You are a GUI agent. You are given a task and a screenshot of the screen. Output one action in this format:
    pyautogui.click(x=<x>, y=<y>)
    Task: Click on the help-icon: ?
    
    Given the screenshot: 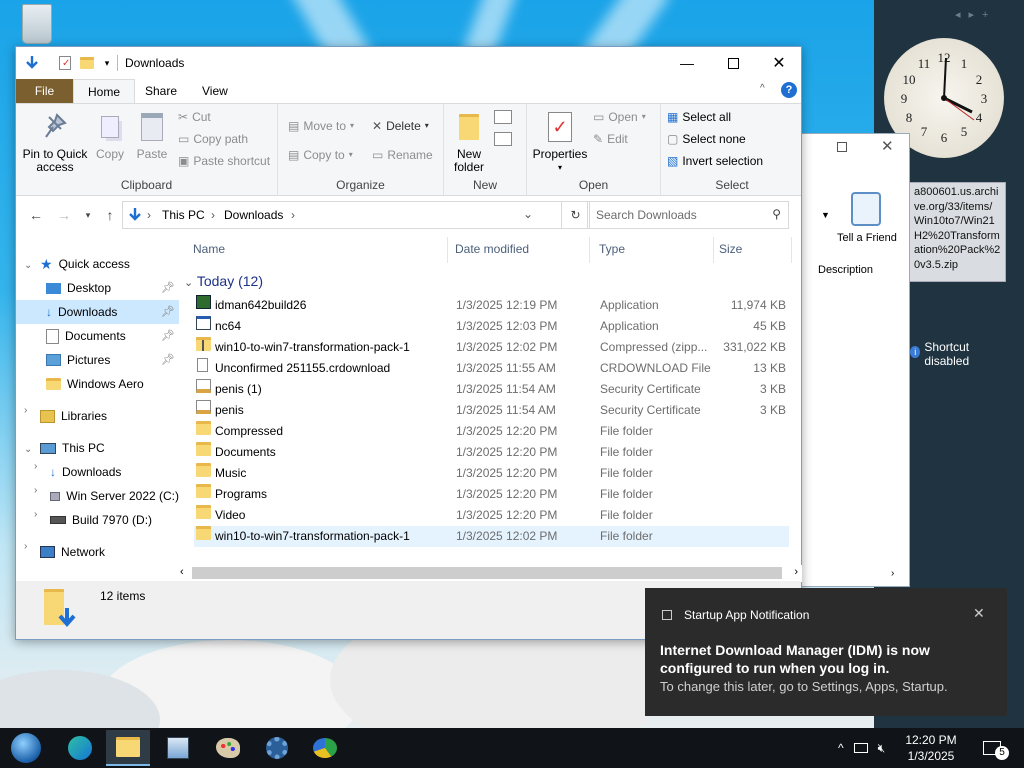 What is the action you would take?
    pyautogui.click(x=789, y=90)
    